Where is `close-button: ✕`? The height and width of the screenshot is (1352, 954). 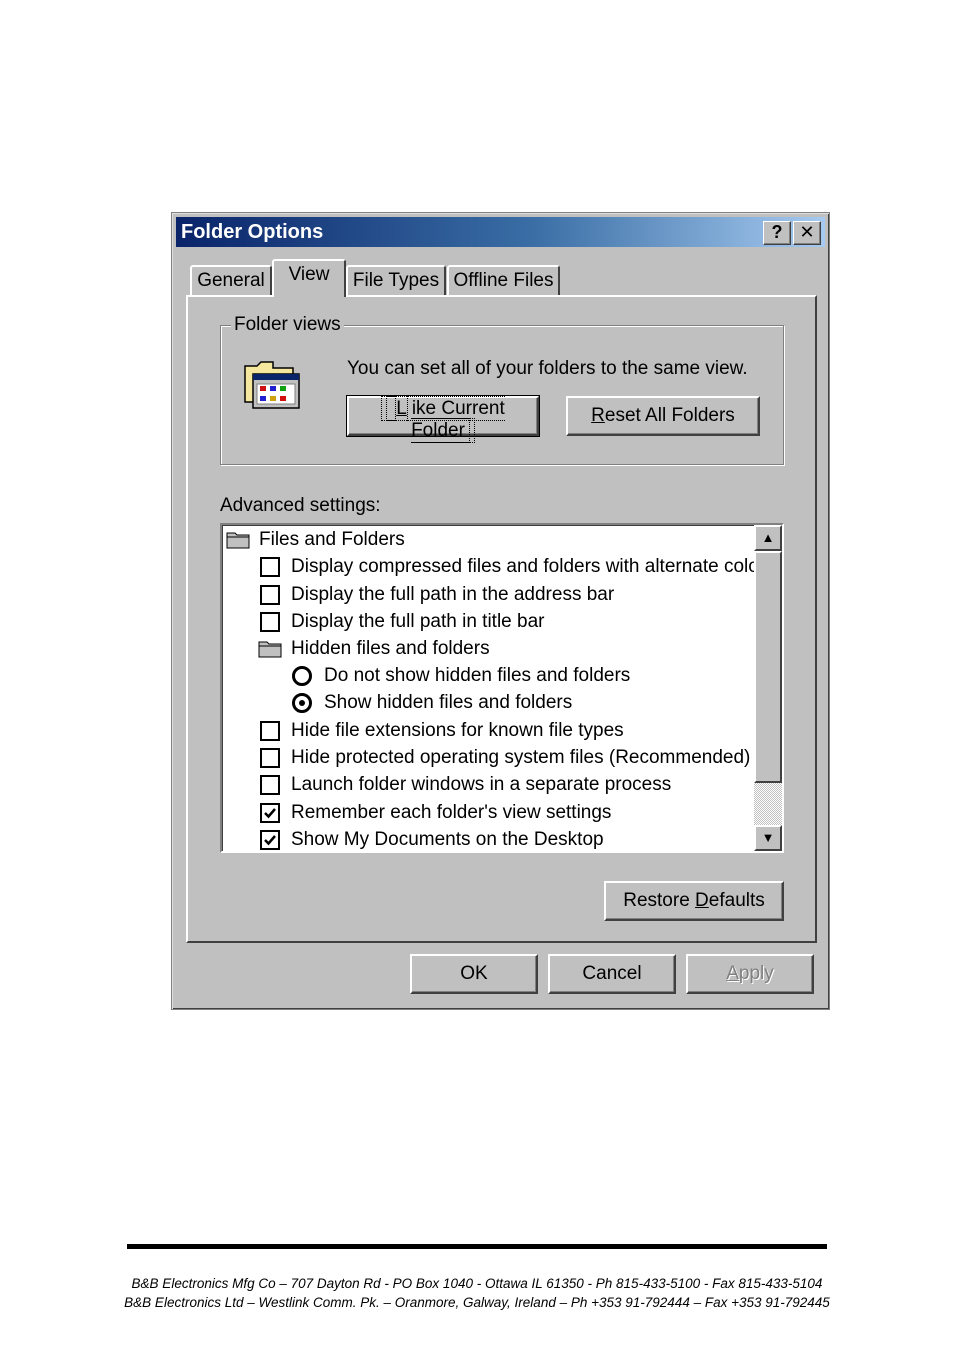 close-button: ✕ is located at coordinates (807, 233).